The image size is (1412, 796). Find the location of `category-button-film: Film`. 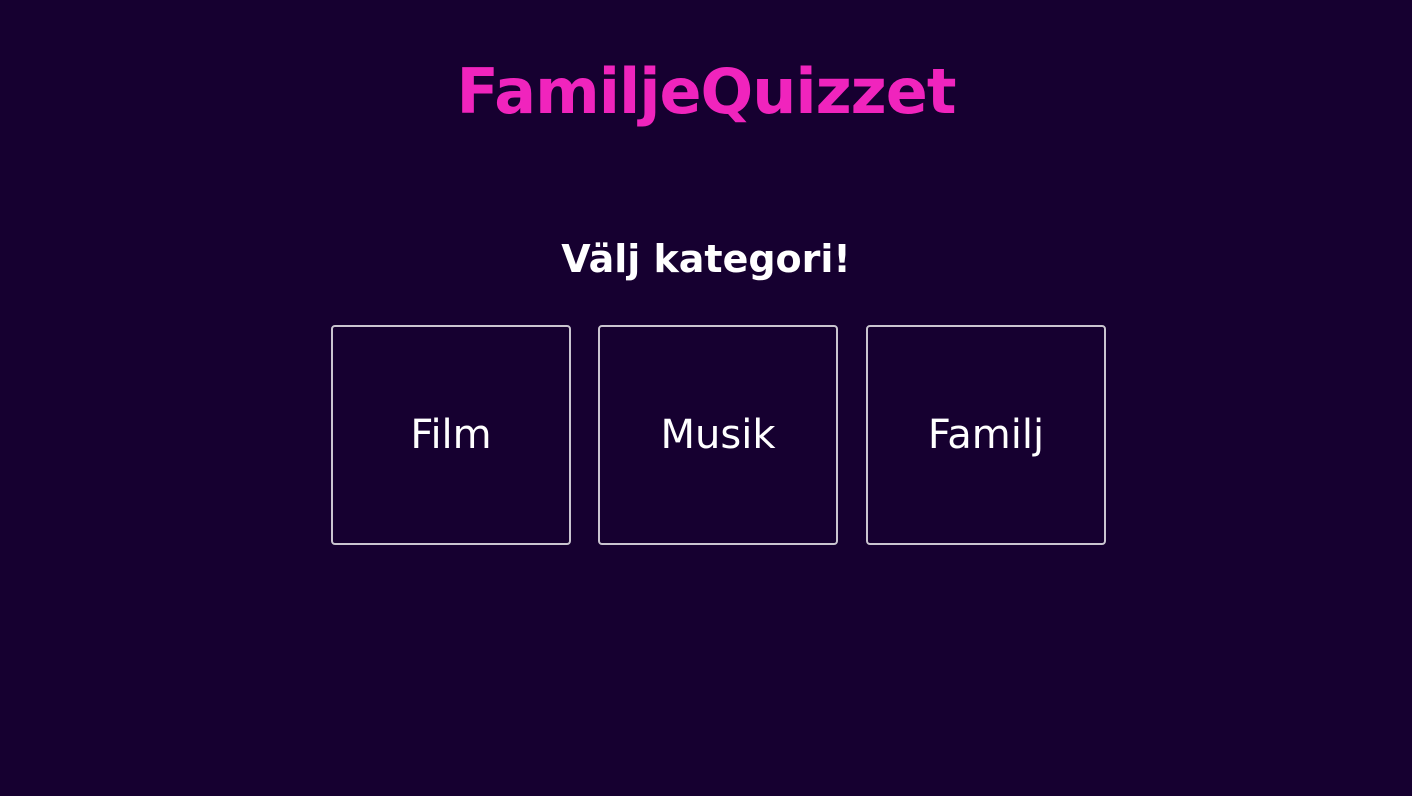

category-button-film: Film is located at coordinates (451, 435).